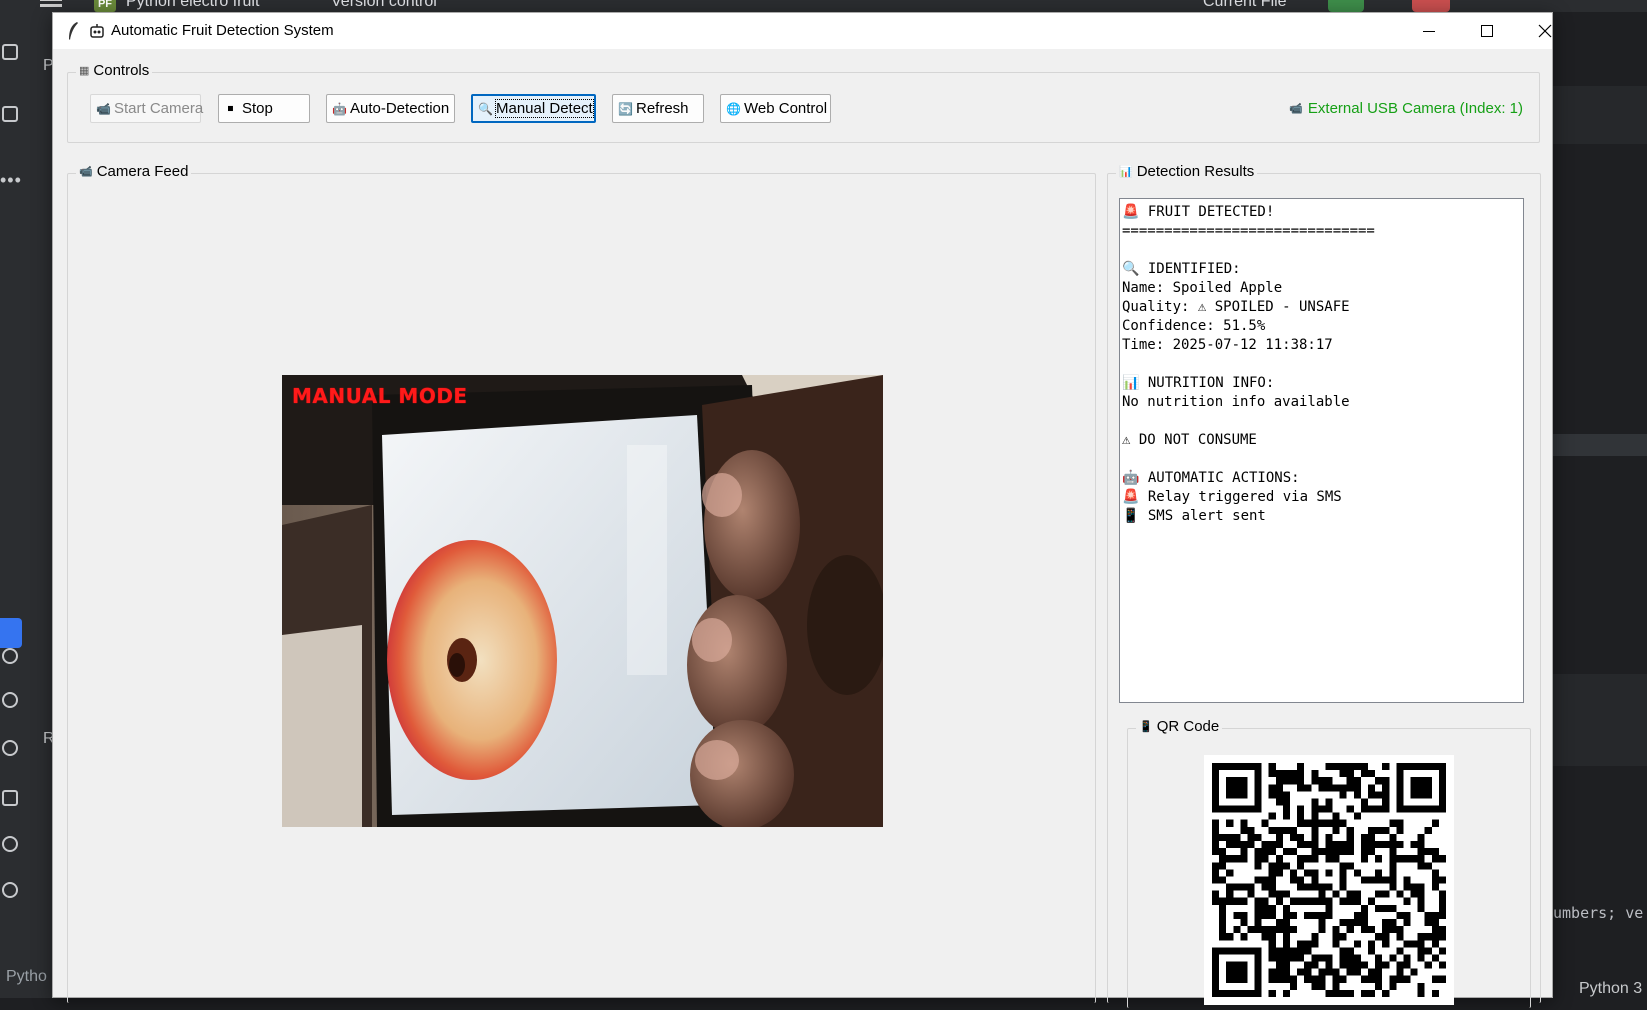 The image size is (1647, 1010). Describe the element at coordinates (1194, 326) in the screenshot. I see `result-line: Confidence: 51.5%` at that location.